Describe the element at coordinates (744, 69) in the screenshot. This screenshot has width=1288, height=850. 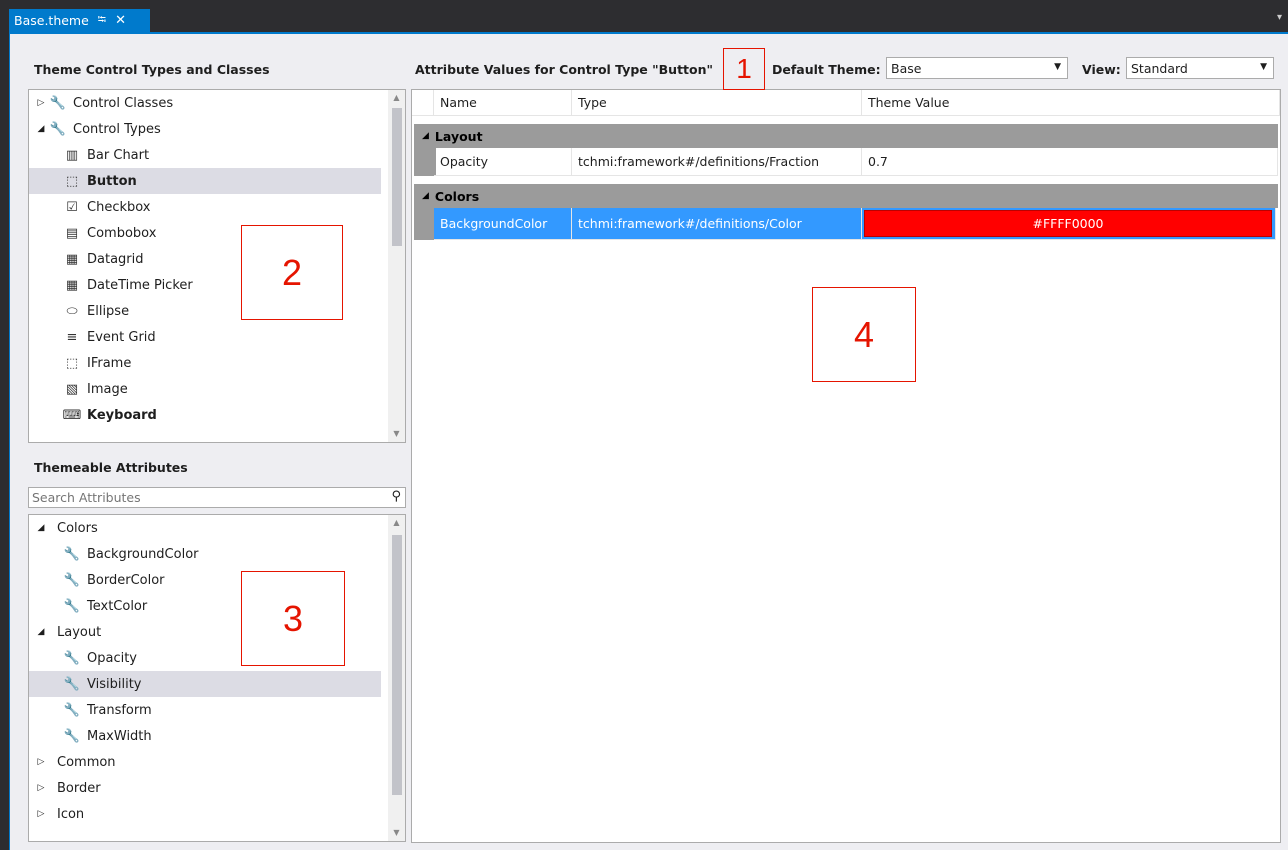
I see `callout-1: 1` at that location.